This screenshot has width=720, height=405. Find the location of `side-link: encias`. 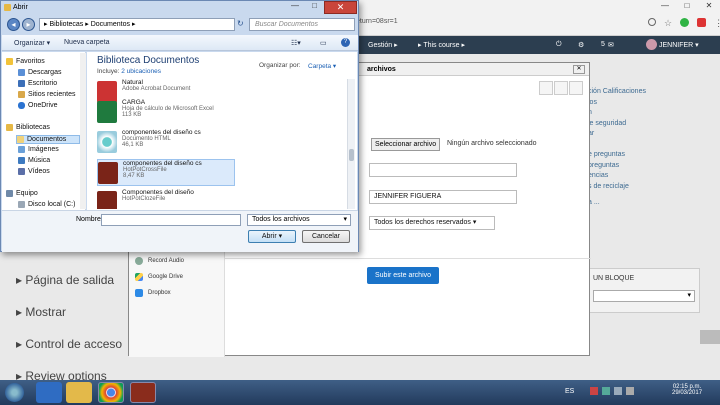

side-link: encias is located at coordinates (654, 177).